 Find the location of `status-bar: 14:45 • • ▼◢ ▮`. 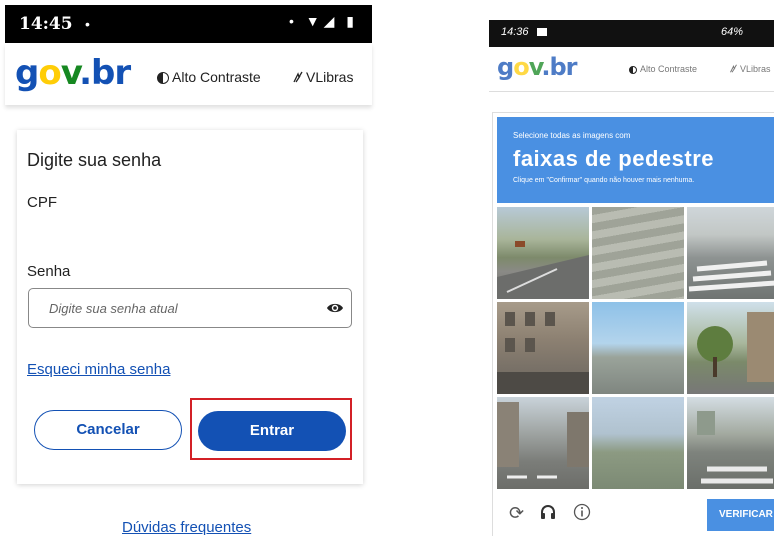

status-bar: 14:45 • • ▼◢ ▮ is located at coordinates (188, 24).